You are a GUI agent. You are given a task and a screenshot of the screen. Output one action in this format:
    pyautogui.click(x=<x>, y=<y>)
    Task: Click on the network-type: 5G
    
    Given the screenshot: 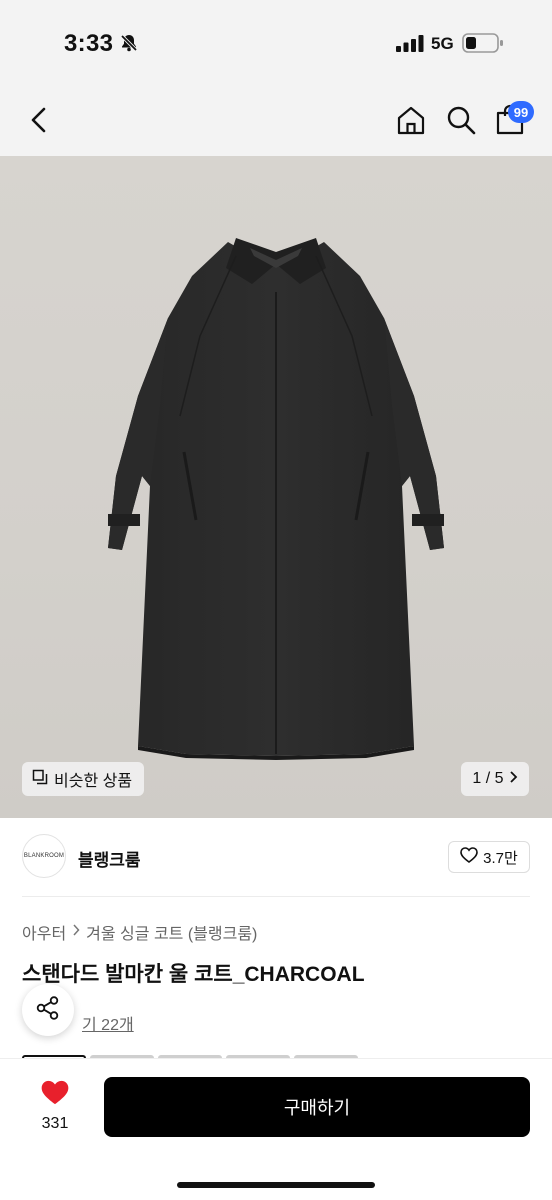 What is the action you would take?
    pyautogui.click(x=442, y=43)
    